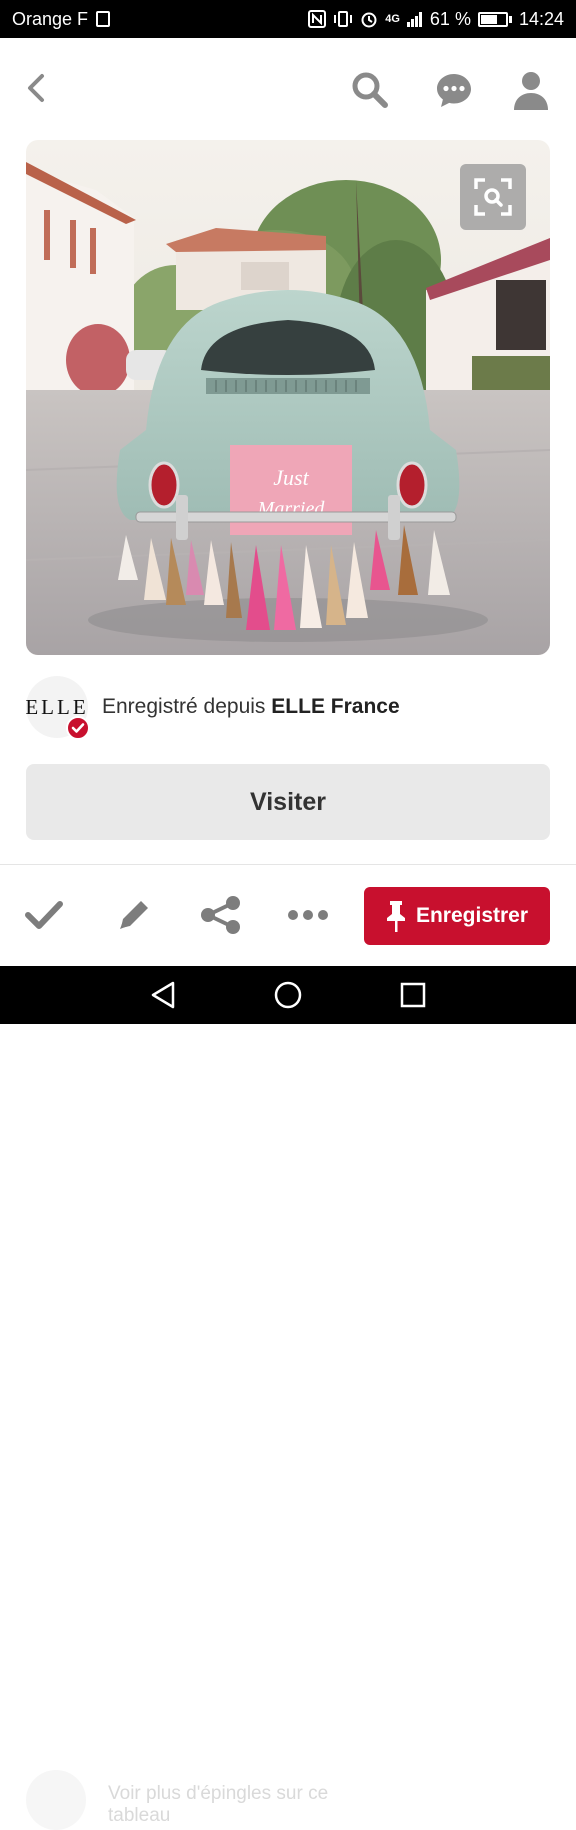 The width and height of the screenshot is (576, 1830). I want to click on board-more-text: Voir plus d'épingles sur ce, so click(218, 1793).